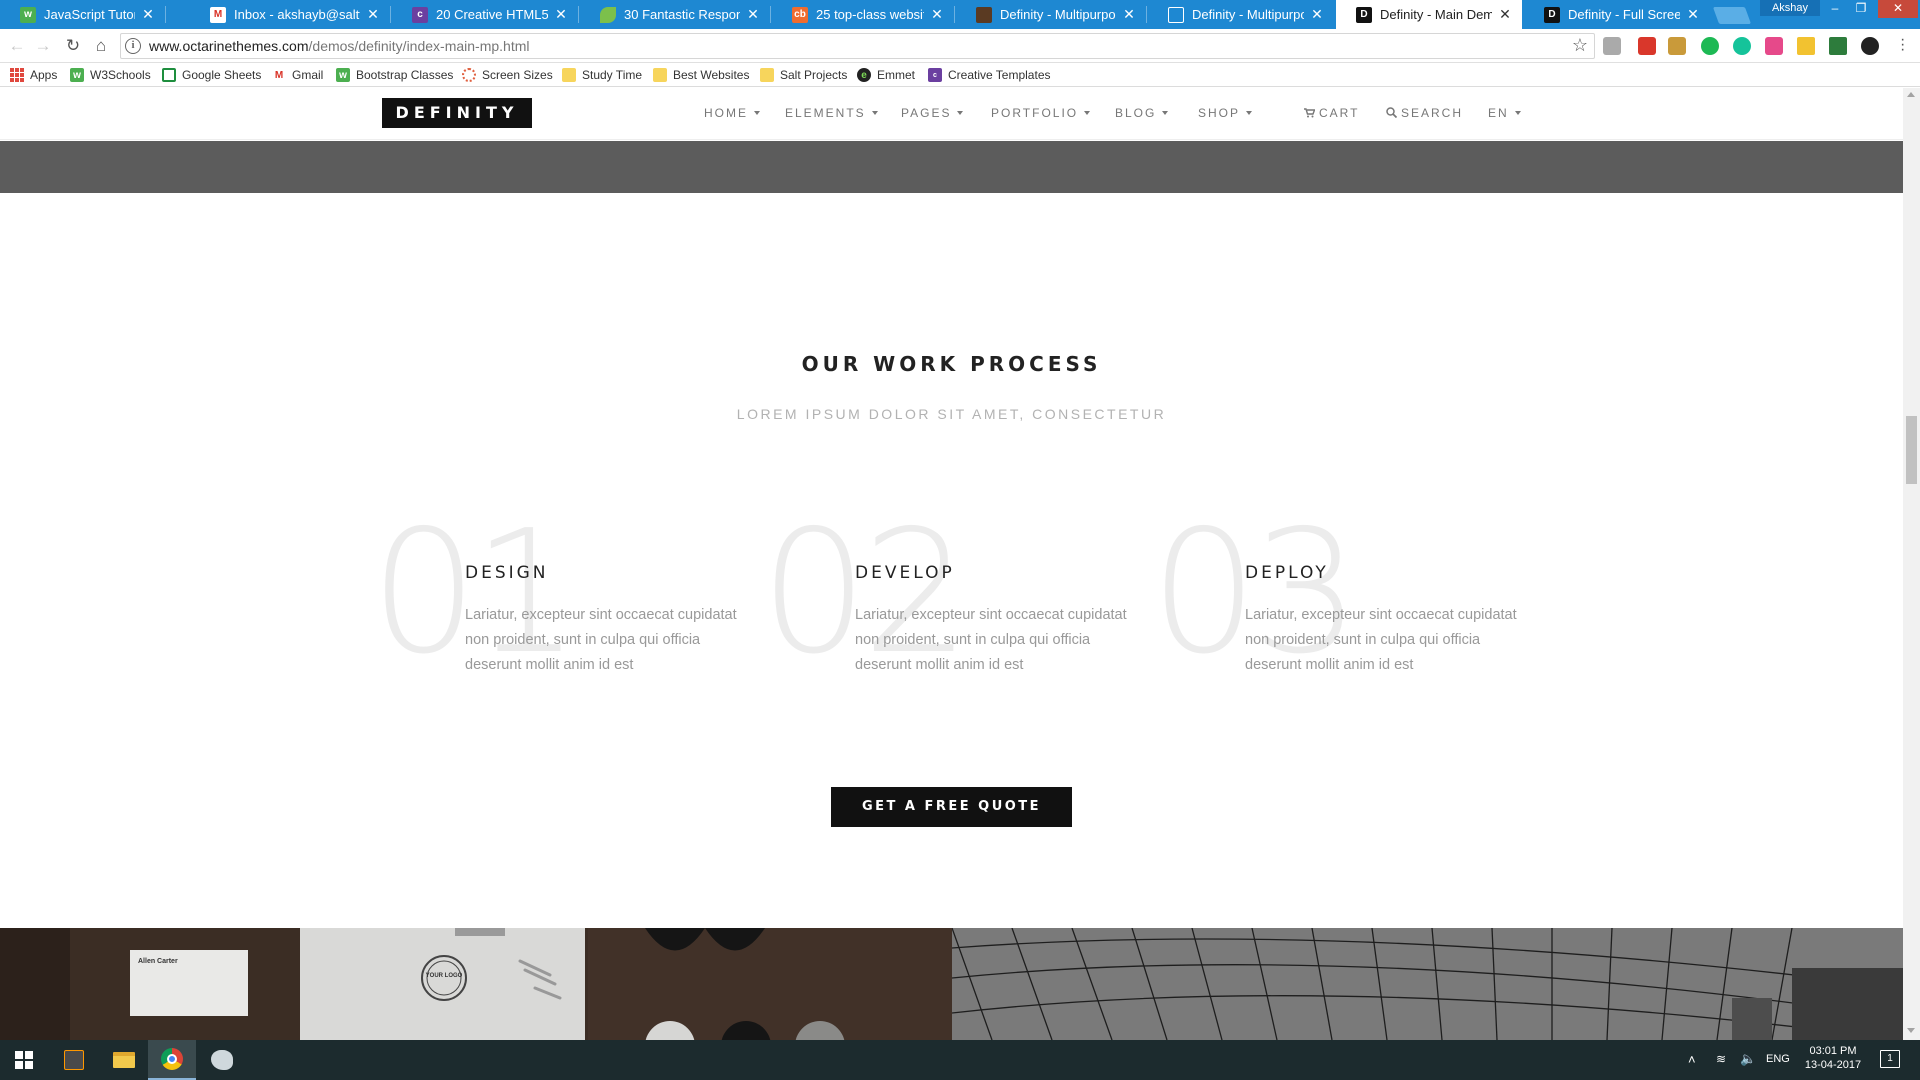 The width and height of the screenshot is (1920, 1080). What do you see at coordinates (1504, 113) in the screenshot?
I see `nav-language: EN` at bounding box center [1504, 113].